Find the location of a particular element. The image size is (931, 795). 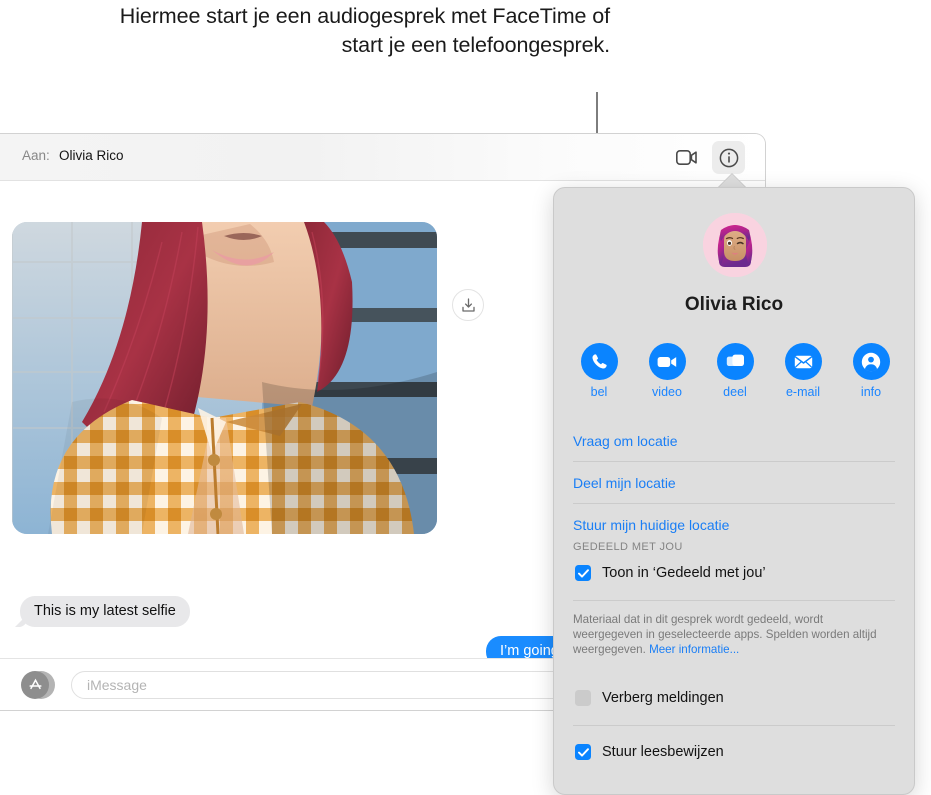

incoming-message-bubble: This is my latest selfie is located at coordinates (105, 611).